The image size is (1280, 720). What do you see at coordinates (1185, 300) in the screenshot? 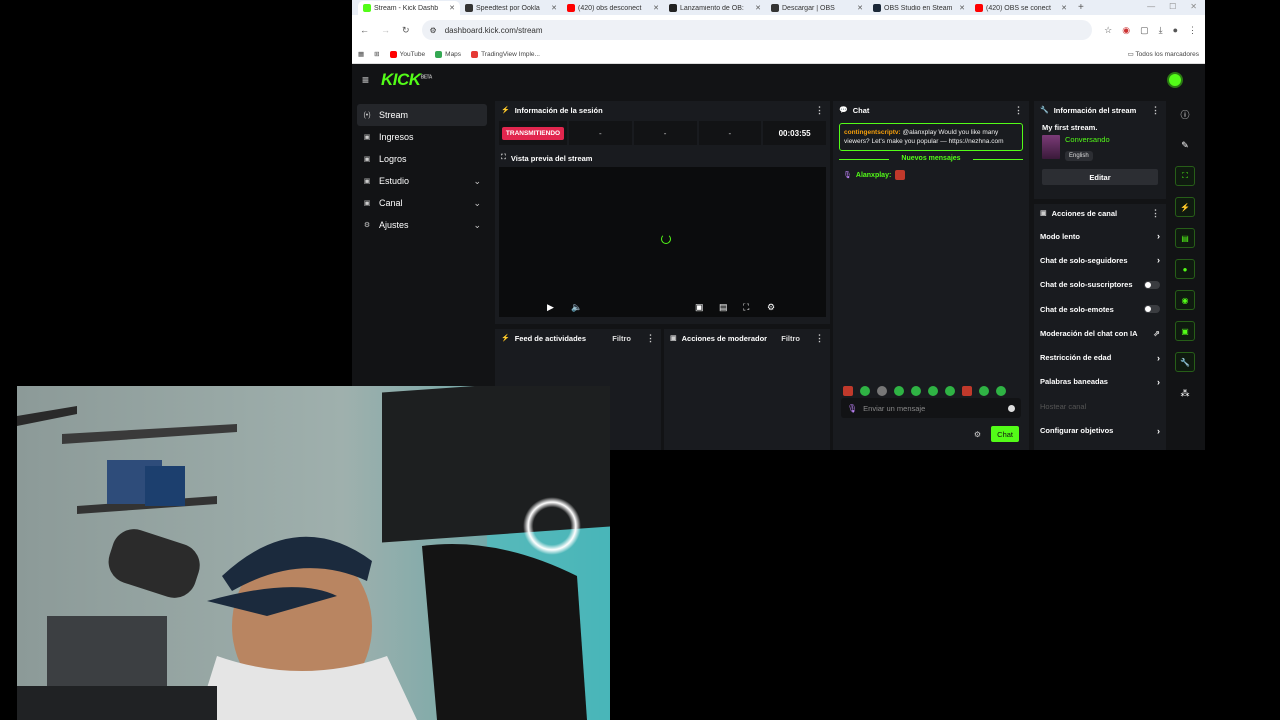
I see `broadcast-widget-icon: ◉` at bounding box center [1185, 300].